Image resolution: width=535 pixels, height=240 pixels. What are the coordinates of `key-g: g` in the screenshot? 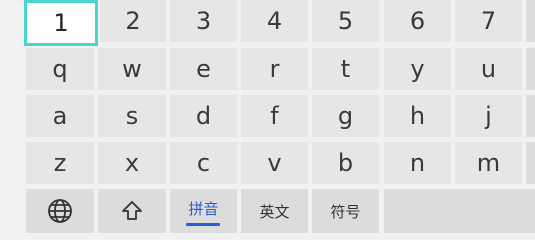 It's located at (345, 116).